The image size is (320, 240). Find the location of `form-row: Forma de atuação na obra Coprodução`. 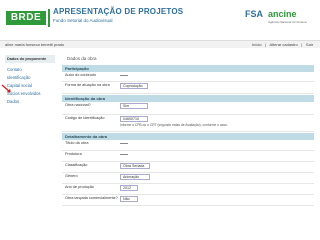

form-row: Forma de atuação na obra Coprodução is located at coordinates (188, 88).